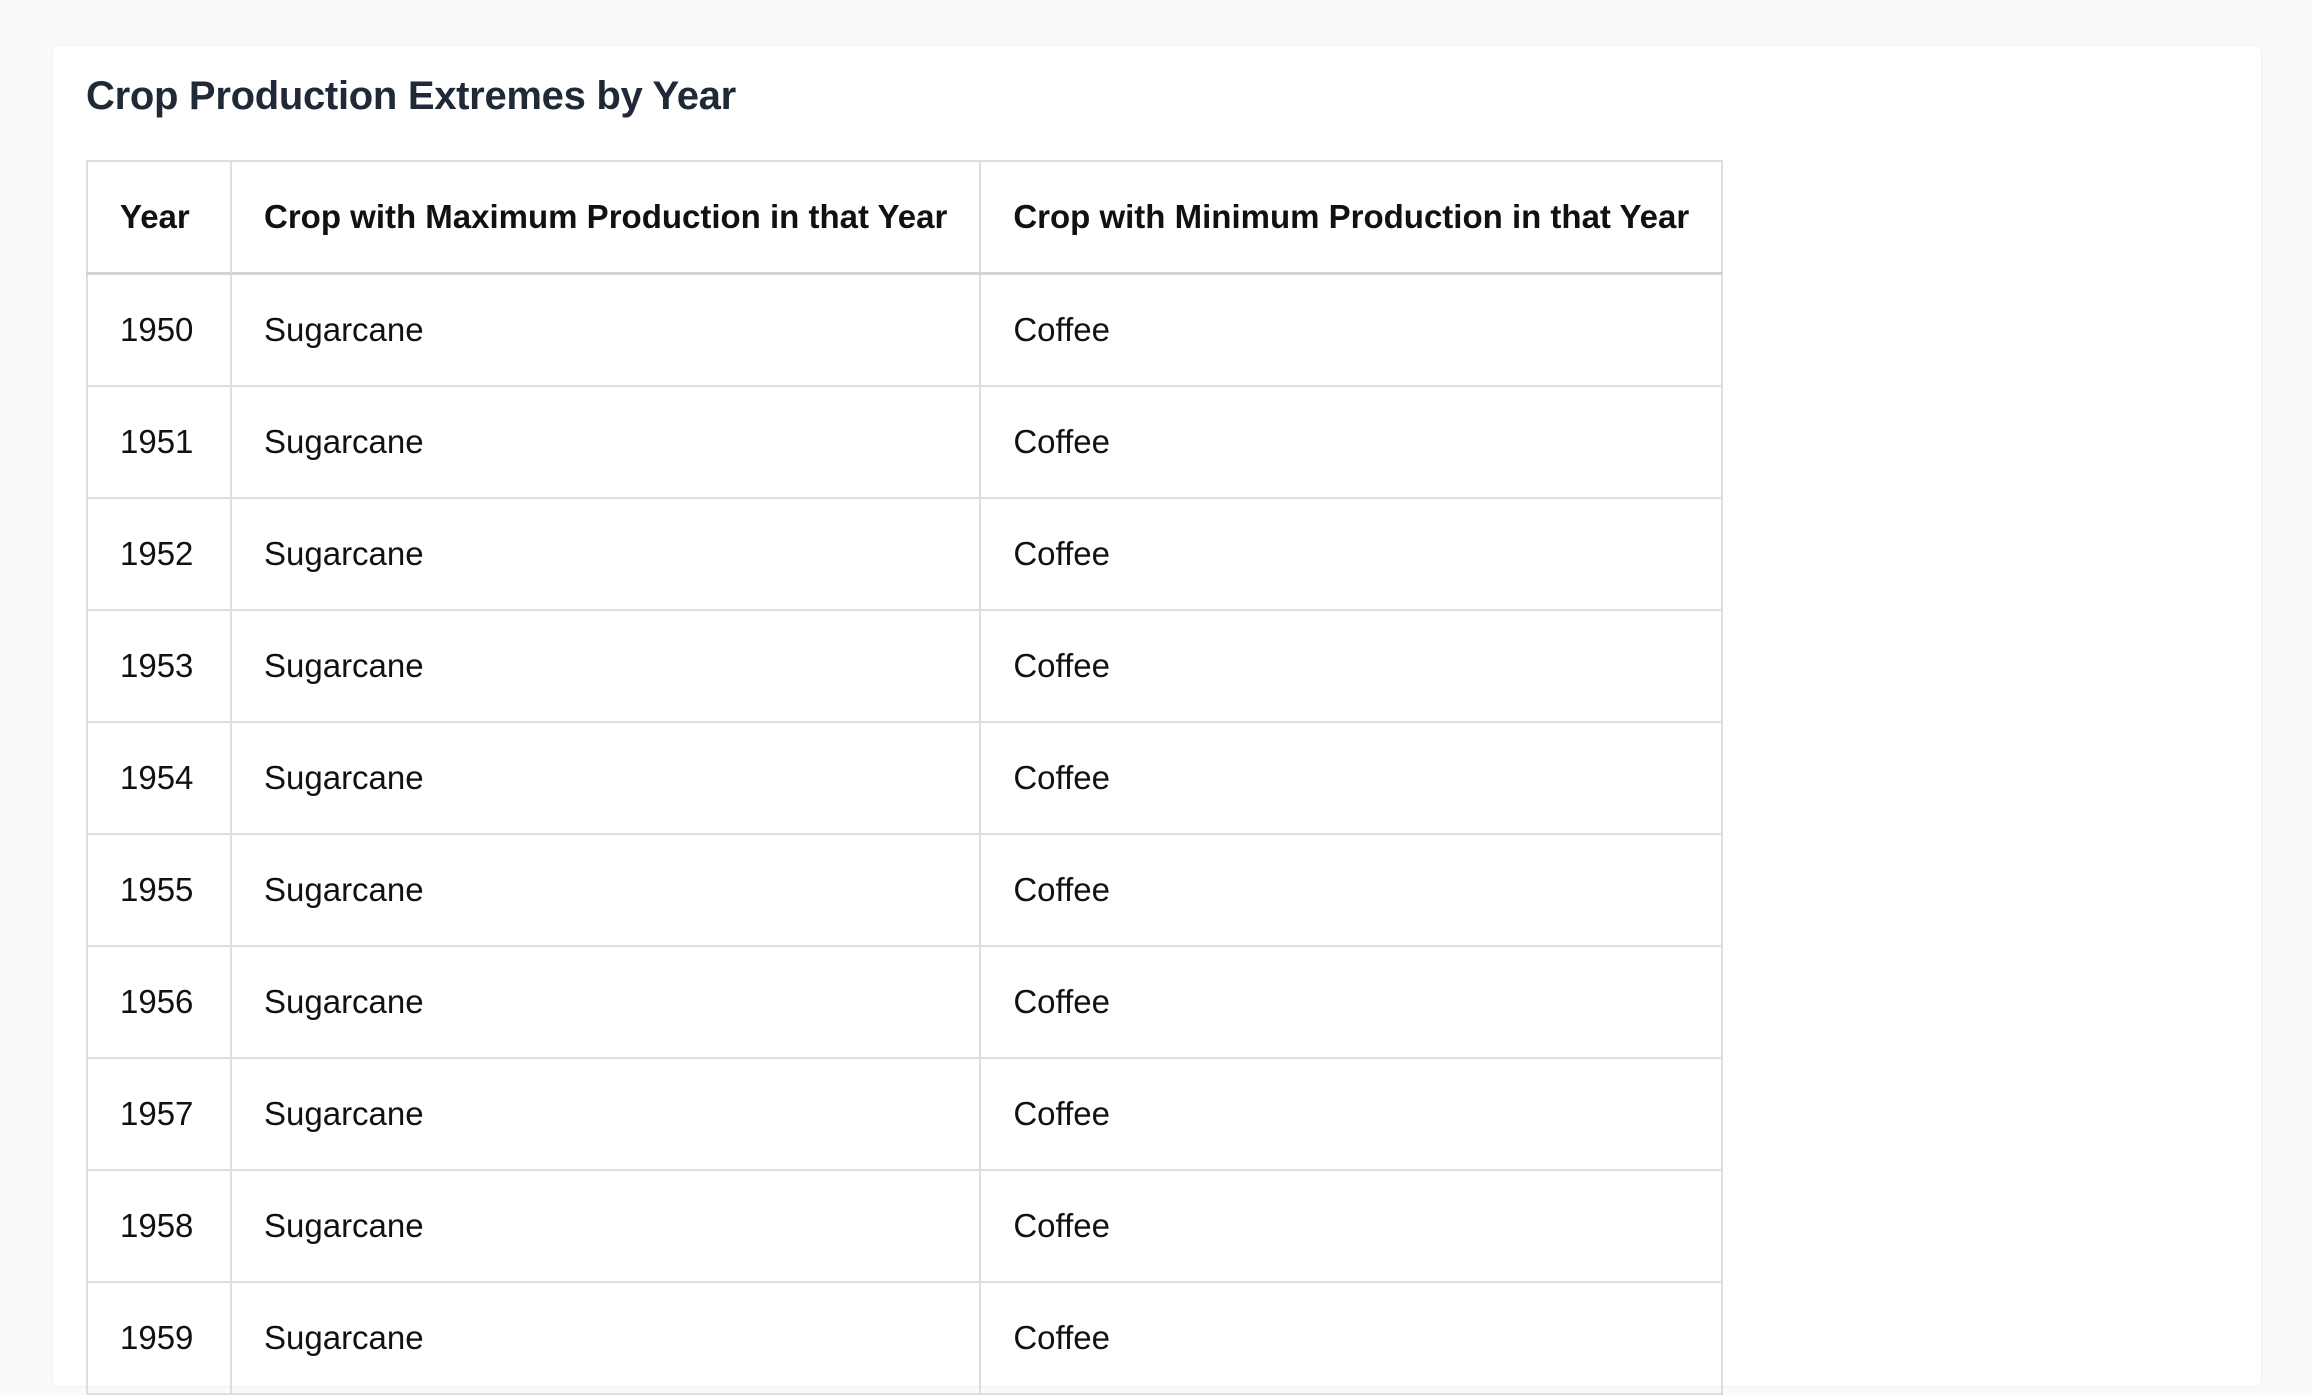  I want to click on page-title: Crop Production Extremes by Year, so click(411, 96).